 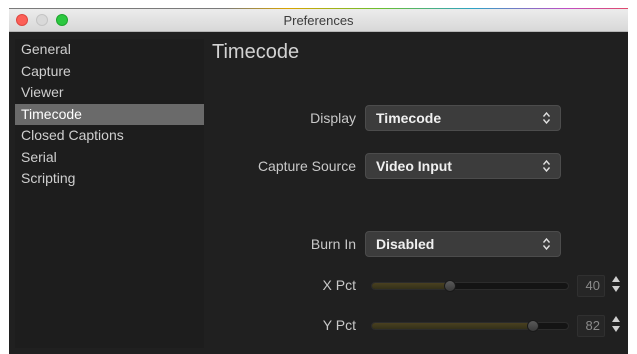 I want to click on burn-in-select: Disabled, so click(x=463, y=244).